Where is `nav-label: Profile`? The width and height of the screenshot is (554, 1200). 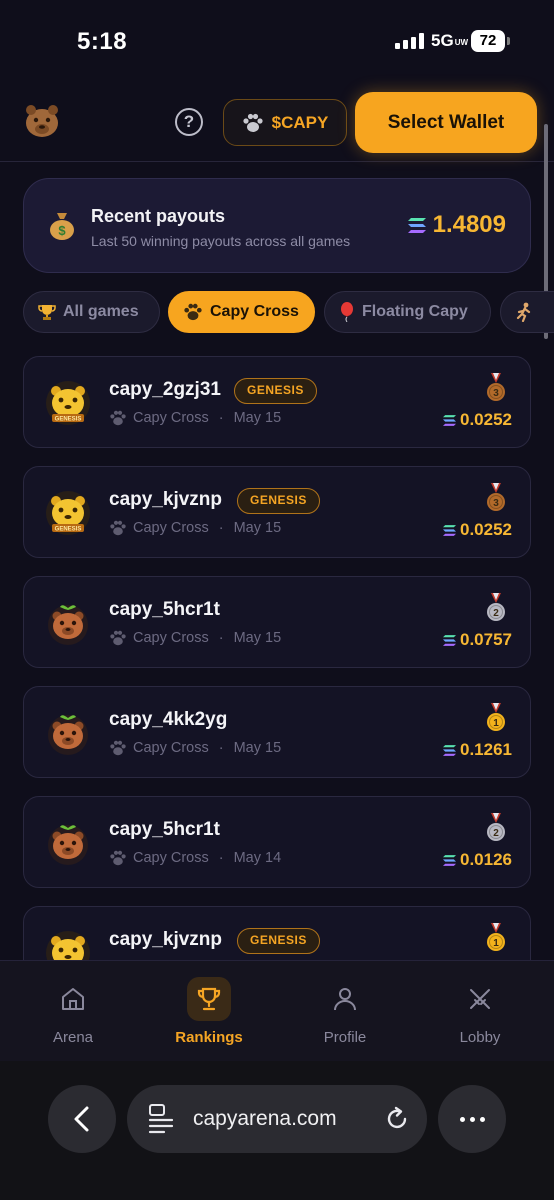 nav-label: Profile is located at coordinates (345, 1037).